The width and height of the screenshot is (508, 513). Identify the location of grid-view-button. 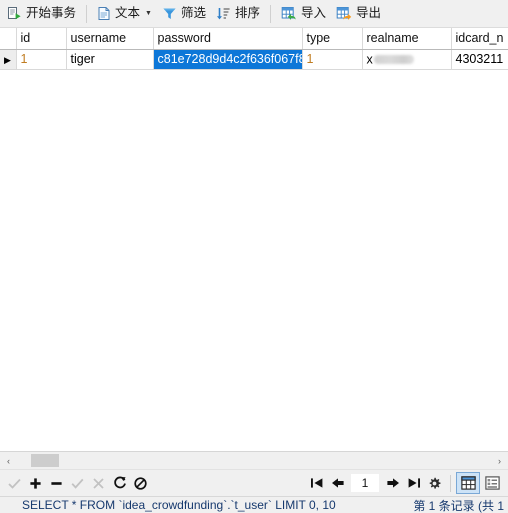
(468, 483).